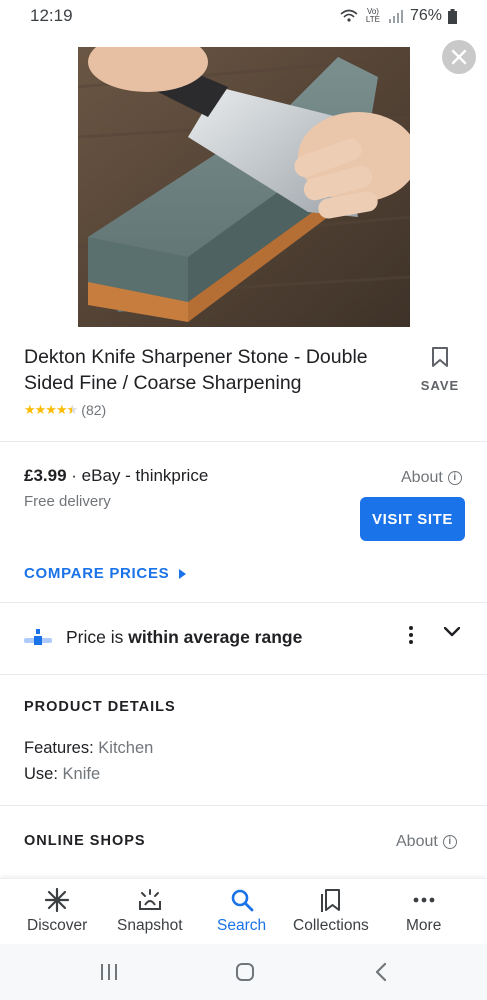 This screenshot has height=1000, width=487. What do you see at coordinates (59, 748) in the screenshot?
I see `features-label: Features:` at bounding box center [59, 748].